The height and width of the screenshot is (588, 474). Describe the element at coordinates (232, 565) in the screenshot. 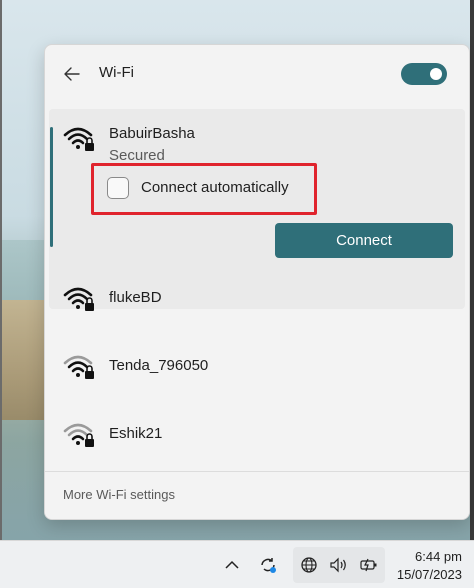

I see `chevron-up-icon` at that location.